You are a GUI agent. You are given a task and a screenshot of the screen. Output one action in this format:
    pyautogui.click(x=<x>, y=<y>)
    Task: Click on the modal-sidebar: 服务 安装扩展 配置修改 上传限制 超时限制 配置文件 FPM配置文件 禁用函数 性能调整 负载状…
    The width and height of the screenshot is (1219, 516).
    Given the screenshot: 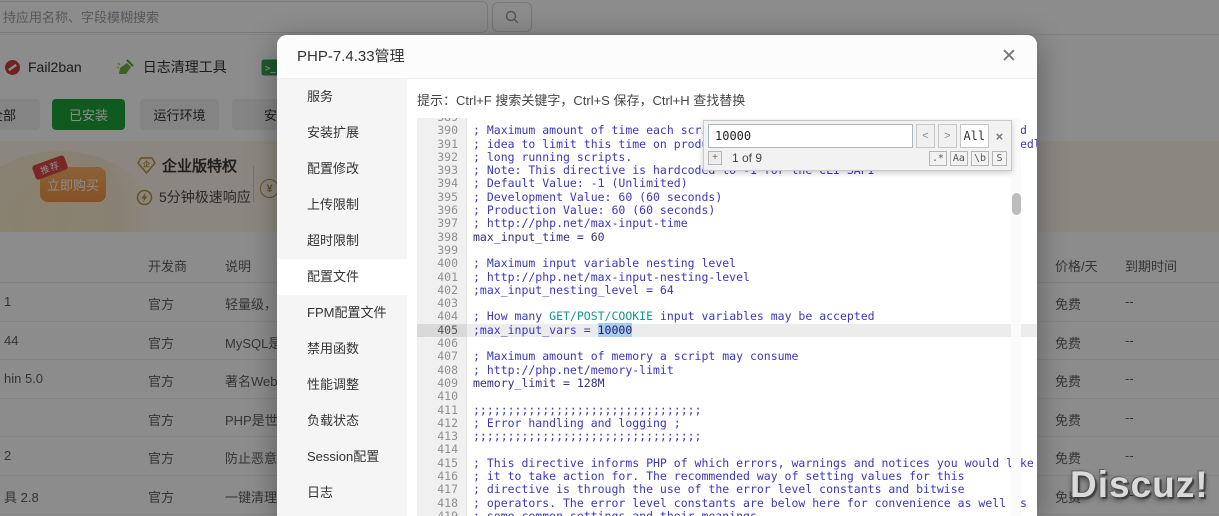 What is the action you would take?
    pyautogui.click(x=342, y=297)
    